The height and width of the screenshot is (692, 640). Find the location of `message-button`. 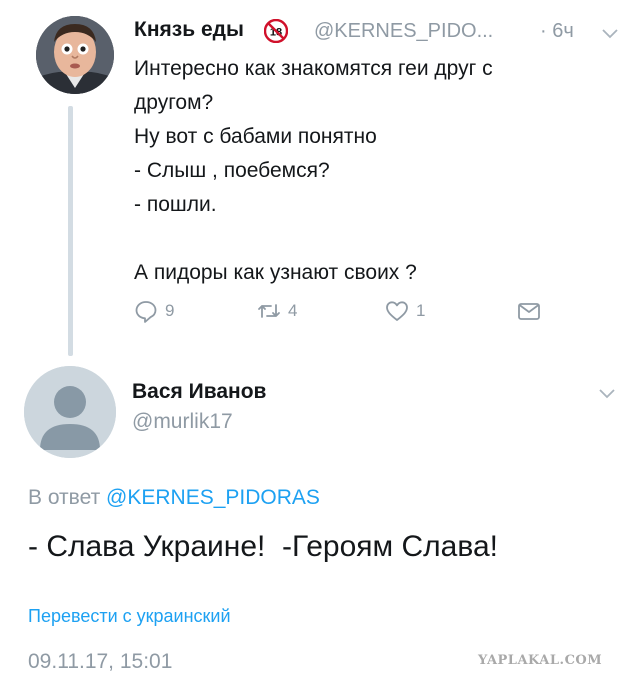

message-button is located at coordinates (529, 311).